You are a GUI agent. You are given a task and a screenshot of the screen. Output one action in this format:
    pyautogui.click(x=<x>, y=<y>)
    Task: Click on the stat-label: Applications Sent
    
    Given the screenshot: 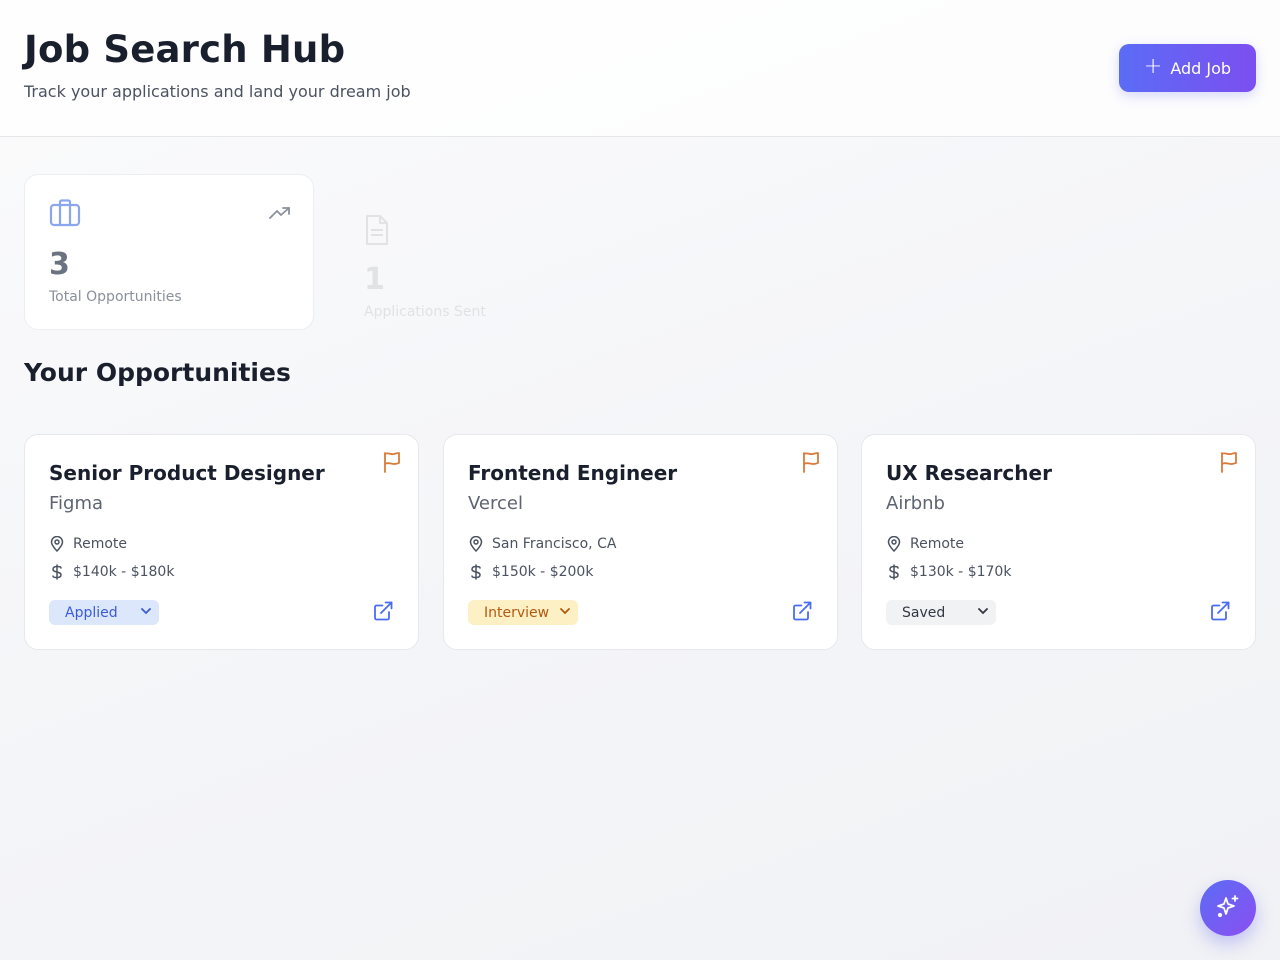 What is the action you would take?
    pyautogui.click(x=425, y=312)
    